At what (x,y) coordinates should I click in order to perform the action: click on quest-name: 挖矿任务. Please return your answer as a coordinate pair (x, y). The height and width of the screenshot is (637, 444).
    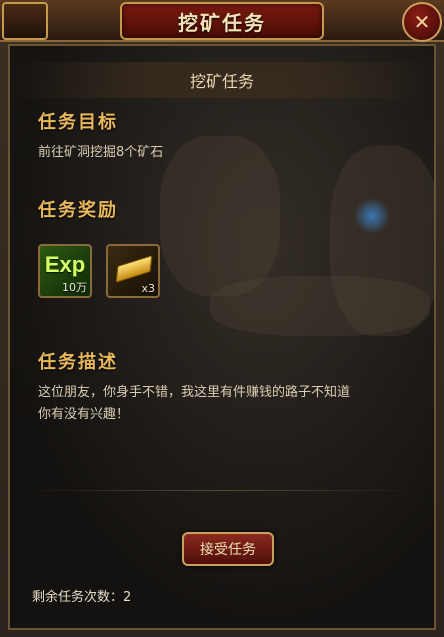
    Looking at the image, I should click on (221, 81).